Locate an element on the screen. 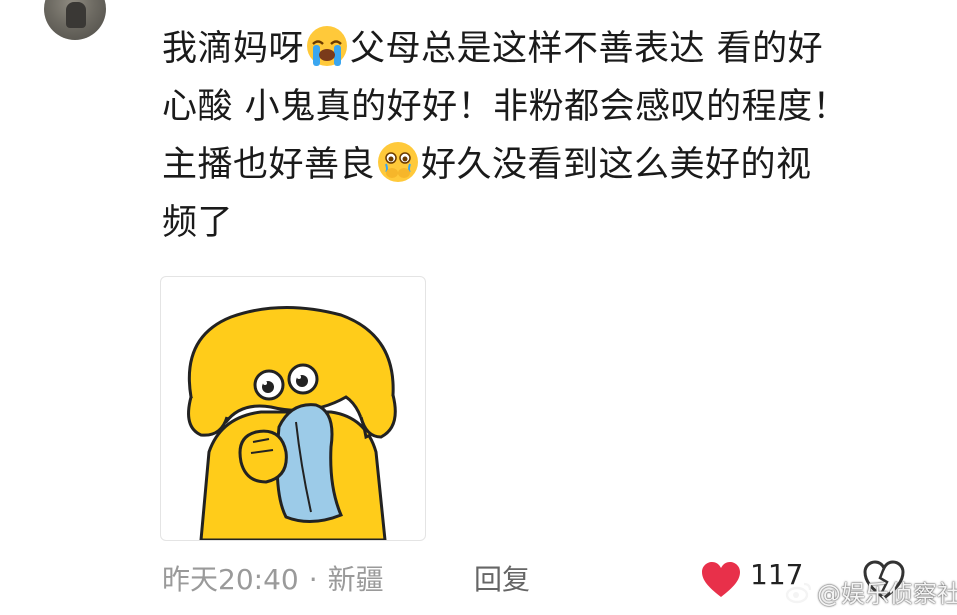 The width and height of the screenshot is (957, 615). avatar-figure is located at coordinates (76, 15).